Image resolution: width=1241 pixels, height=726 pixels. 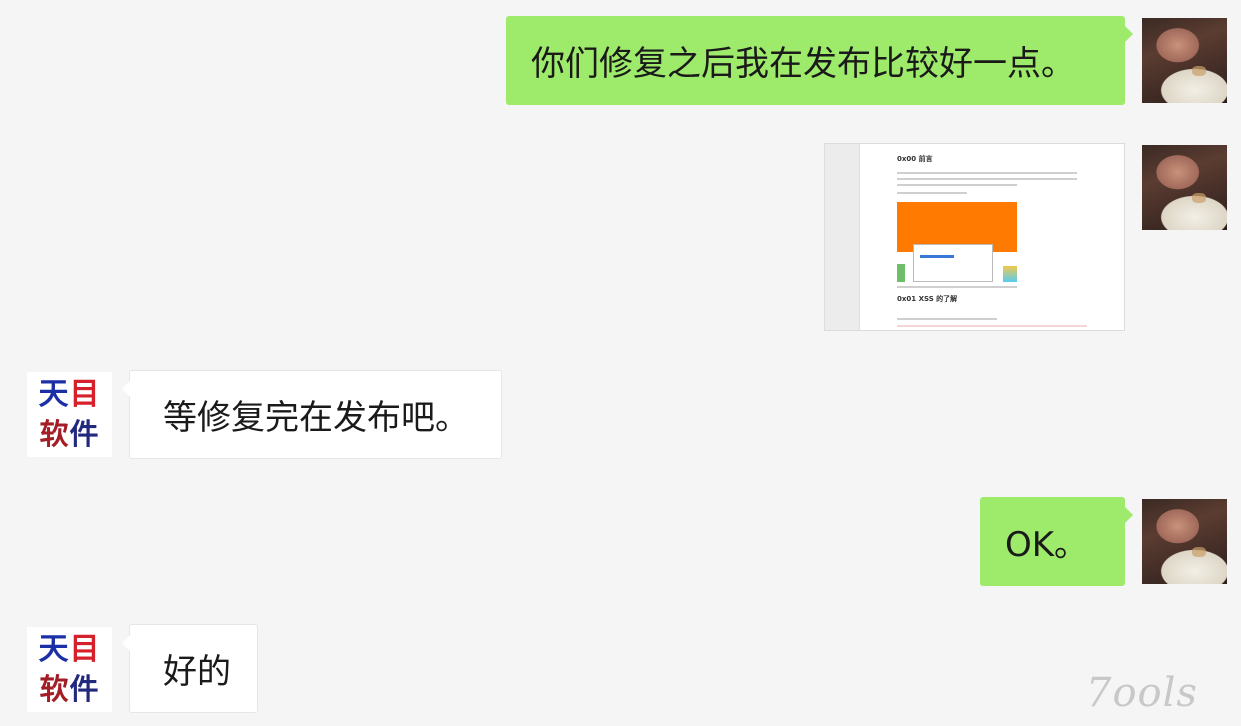 What do you see at coordinates (312, 414) in the screenshot?
I see `message-bubble-incoming: 等修复完在发布吧。` at bounding box center [312, 414].